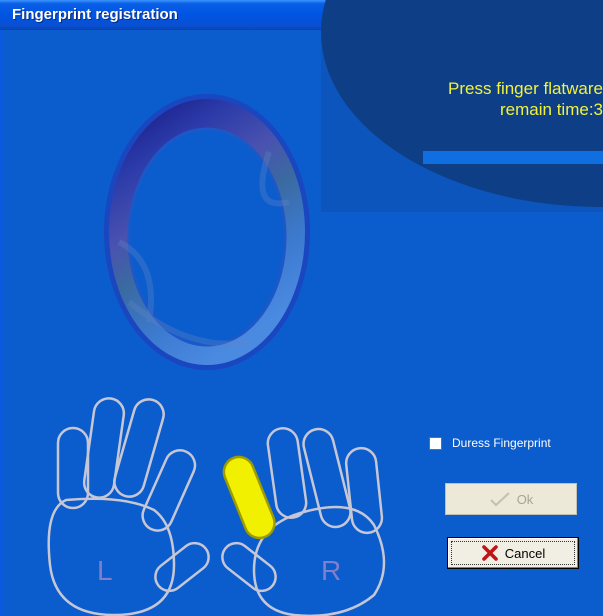  I want to click on duress-checkbox, so click(435, 443).